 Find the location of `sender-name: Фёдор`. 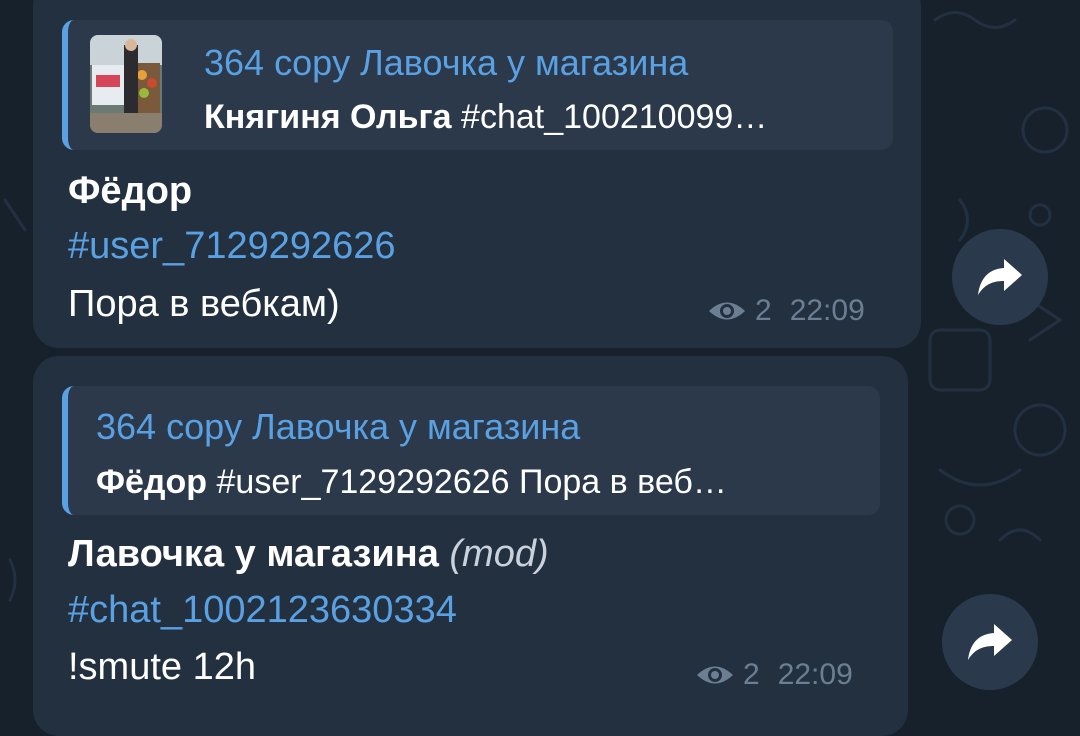

sender-name: Фёдор is located at coordinates (130, 191).